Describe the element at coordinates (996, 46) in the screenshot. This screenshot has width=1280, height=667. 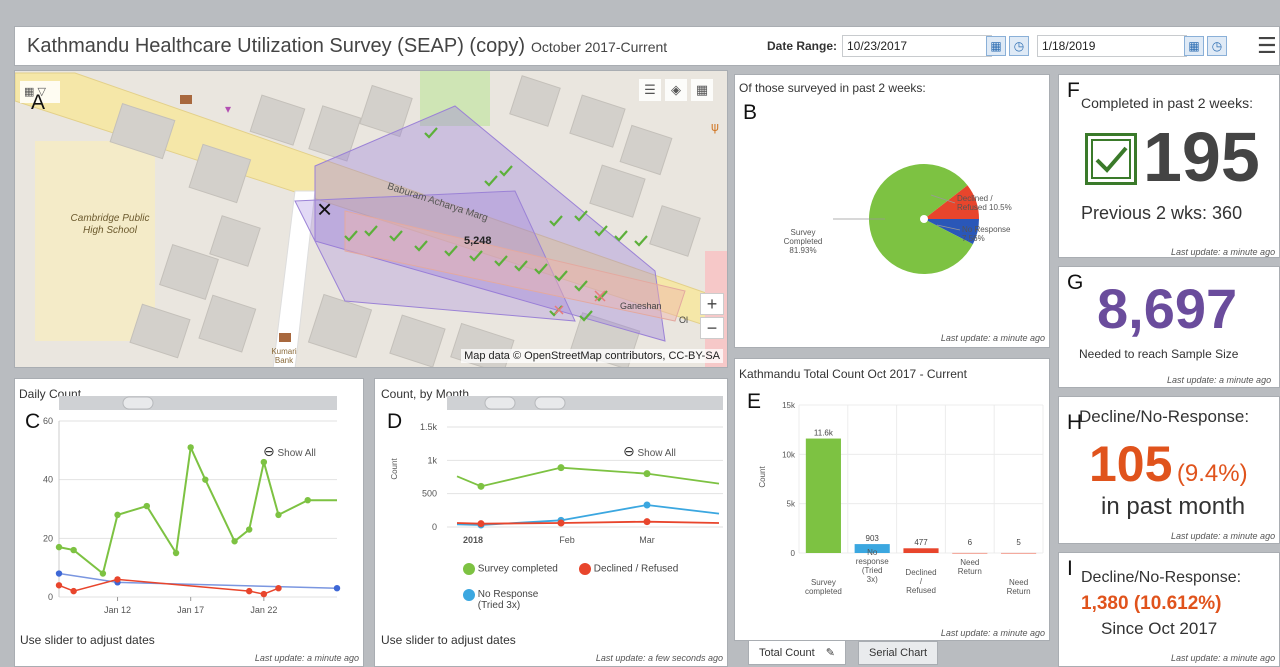
I see `start-calendar-icon: ▦` at that location.